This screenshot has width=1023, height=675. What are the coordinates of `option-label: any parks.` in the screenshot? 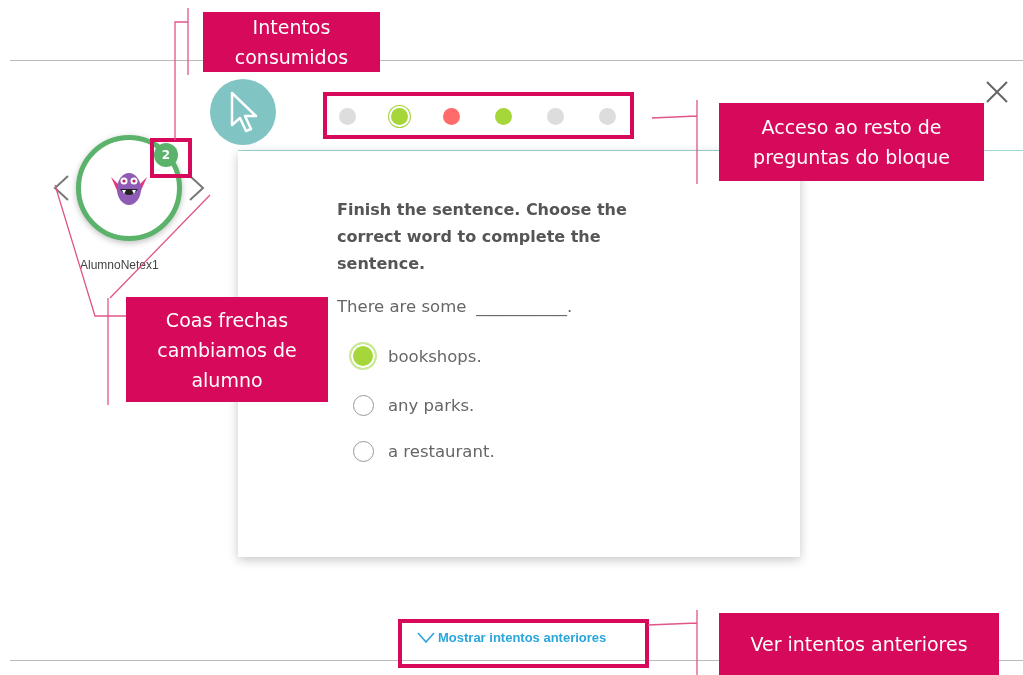 It's located at (431, 405).